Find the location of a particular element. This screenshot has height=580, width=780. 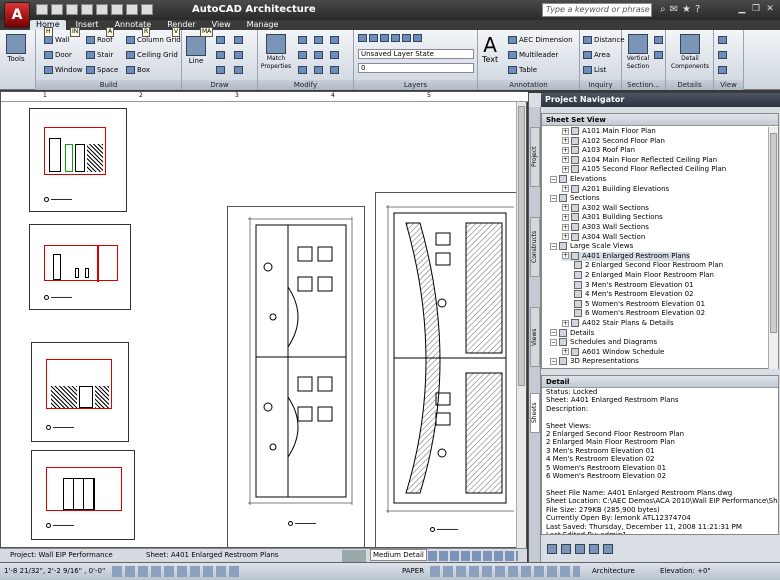

tools-button: Tools is located at coordinates (16, 48).